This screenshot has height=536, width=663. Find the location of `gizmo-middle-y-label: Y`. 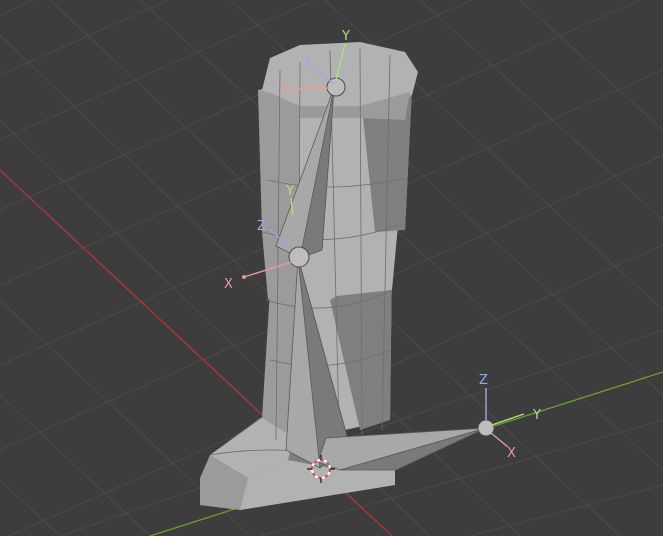

gizmo-middle-y-label: Y is located at coordinates (289, 191).